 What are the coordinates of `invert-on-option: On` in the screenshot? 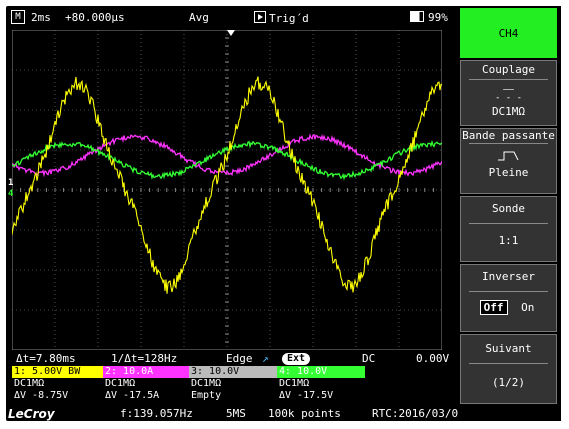 It's located at (527, 307).